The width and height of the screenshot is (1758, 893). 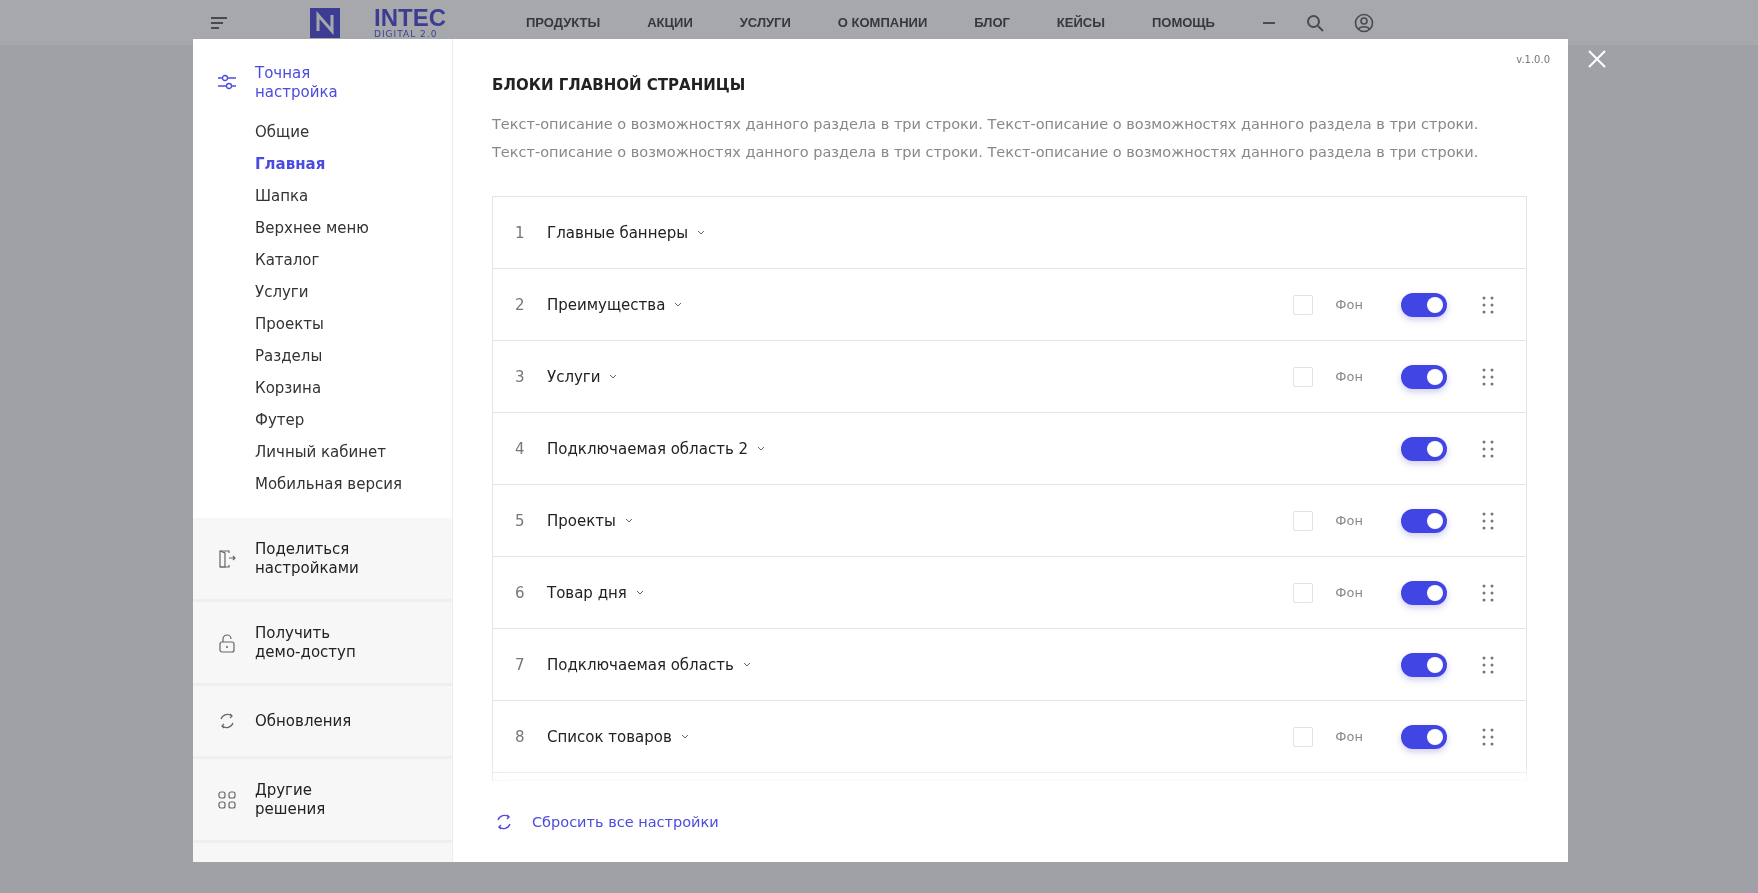 I want to click on section-heading: Точная настройка, so click(x=315, y=83).